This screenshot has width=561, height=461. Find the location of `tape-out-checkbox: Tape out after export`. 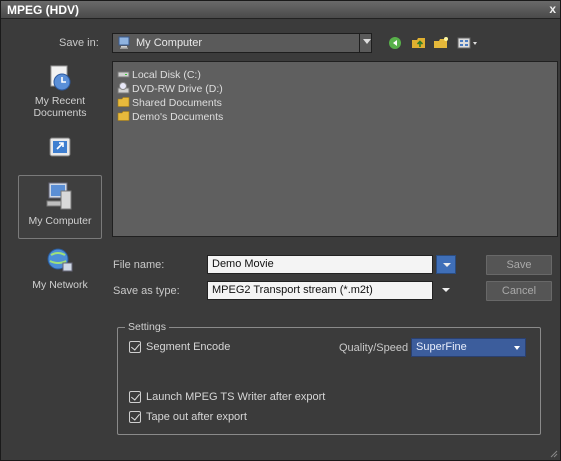

tape-out-checkbox: Tape out after export is located at coordinates (229, 418).